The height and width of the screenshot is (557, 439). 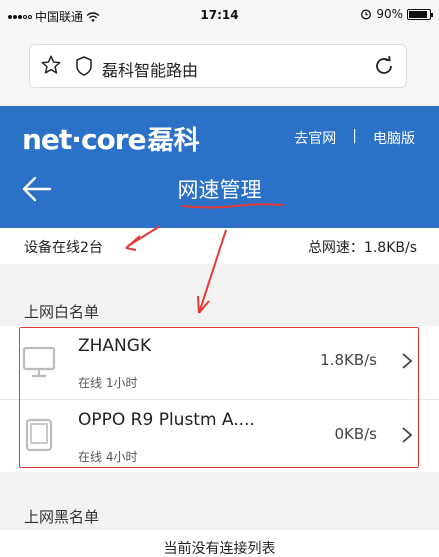 I want to click on device-status: 在线 1小时, so click(x=108, y=383).